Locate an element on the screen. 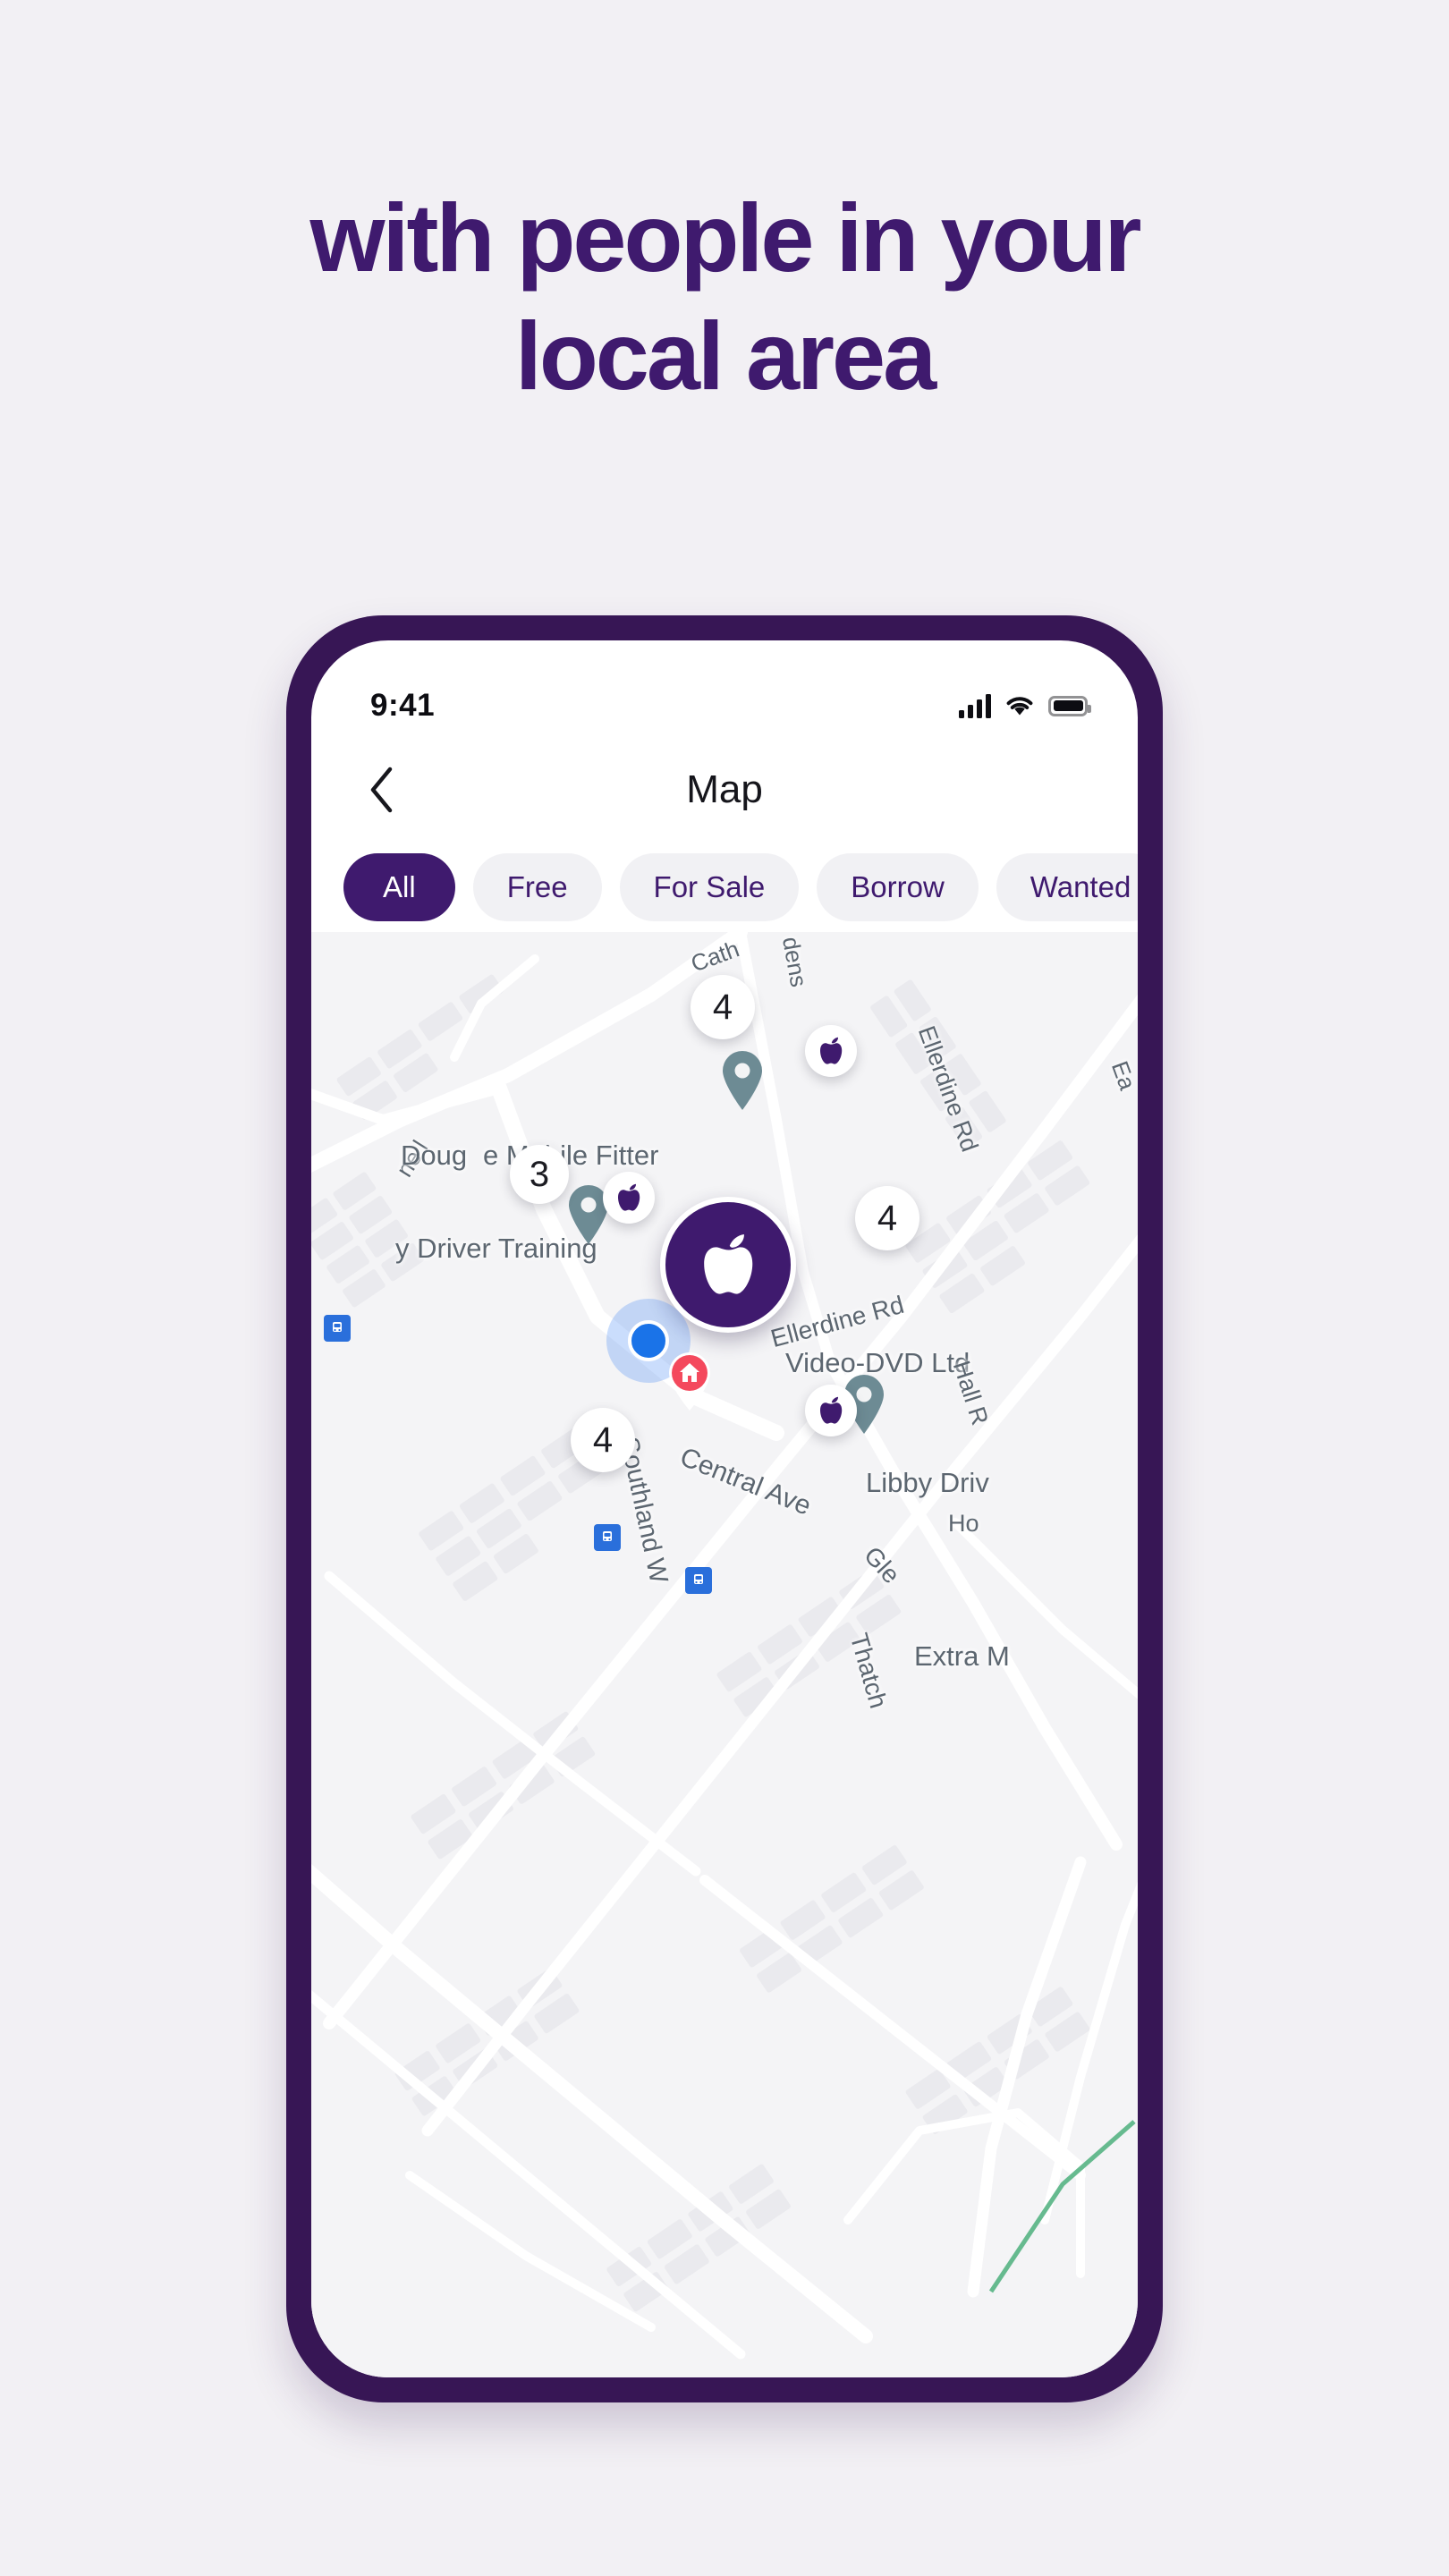 This screenshot has width=1449, height=2576. filter-chip-all: All is located at coordinates (399, 887).